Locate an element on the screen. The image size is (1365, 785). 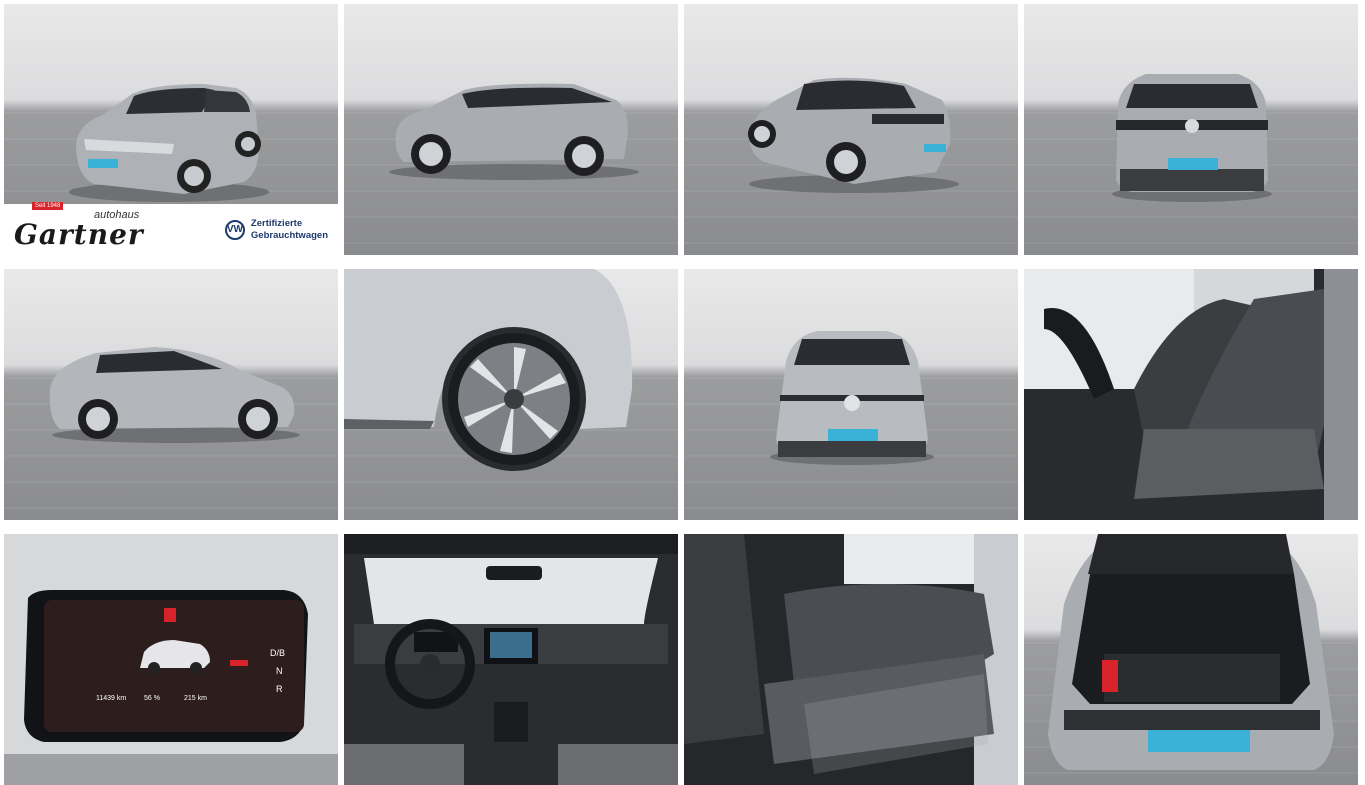
car-rear-image is located at coordinates (1192, 138).